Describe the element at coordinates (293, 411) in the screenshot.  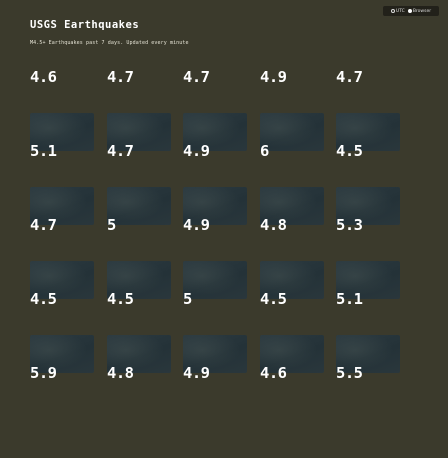
I see `earthquake-card: 4.6` at that location.